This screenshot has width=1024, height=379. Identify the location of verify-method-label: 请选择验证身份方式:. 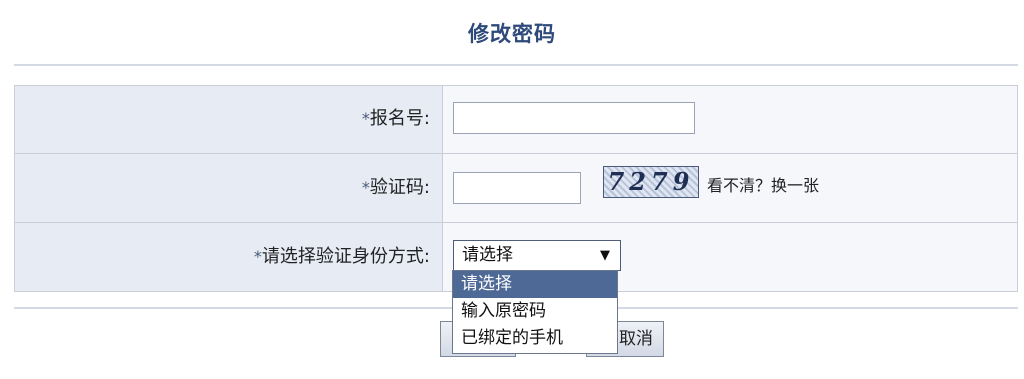
(345, 256).